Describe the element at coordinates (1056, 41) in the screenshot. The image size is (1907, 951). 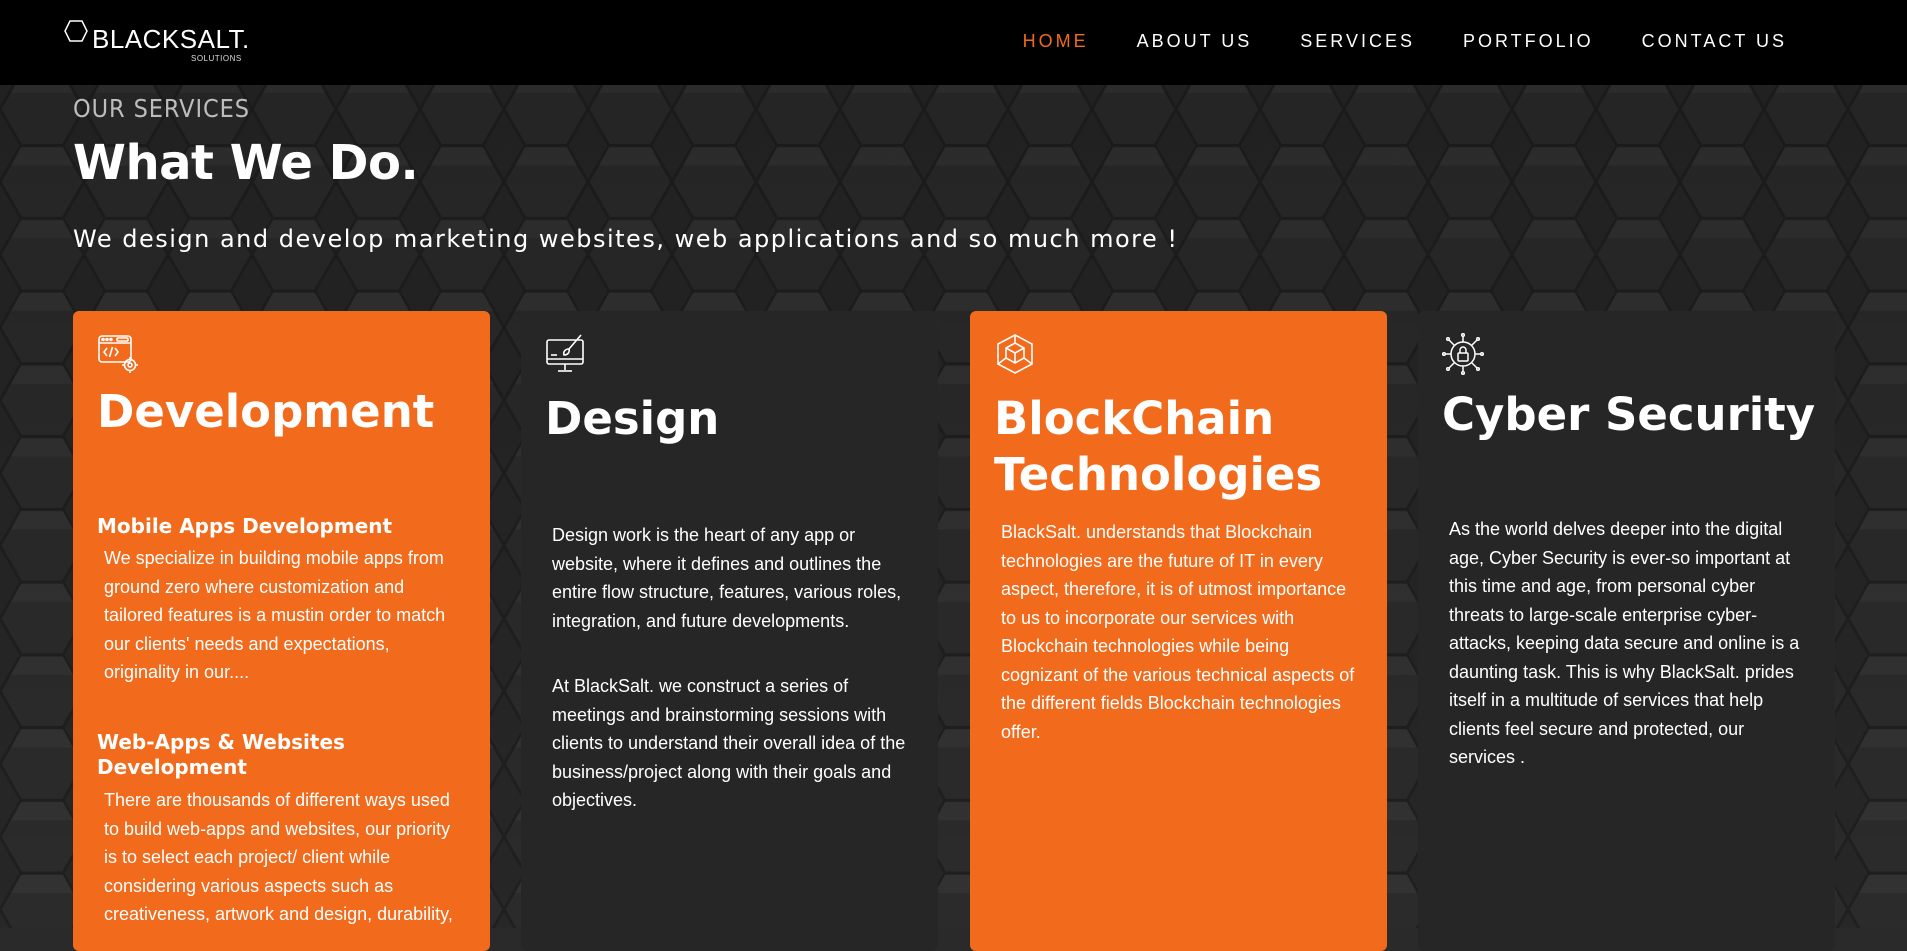
I see `nav-home: HOME` at that location.